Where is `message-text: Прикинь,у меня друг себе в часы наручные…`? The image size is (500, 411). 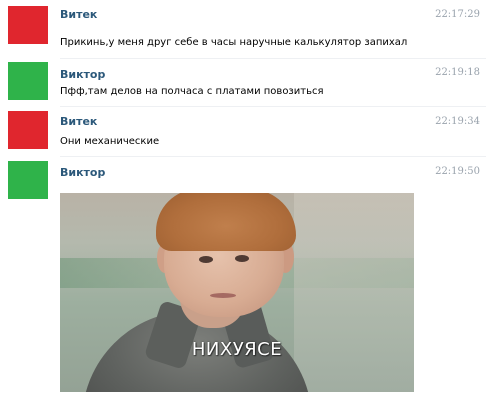 message-text: Прикинь,у меня друг себе в часы наручные… is located at coordinates (234, 42).